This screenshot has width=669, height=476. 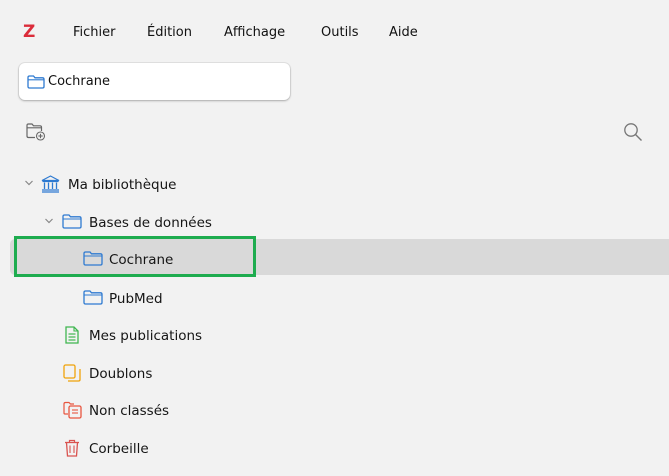 I want to click on menu-item-edition: Édition, so click(x=169, y=33).